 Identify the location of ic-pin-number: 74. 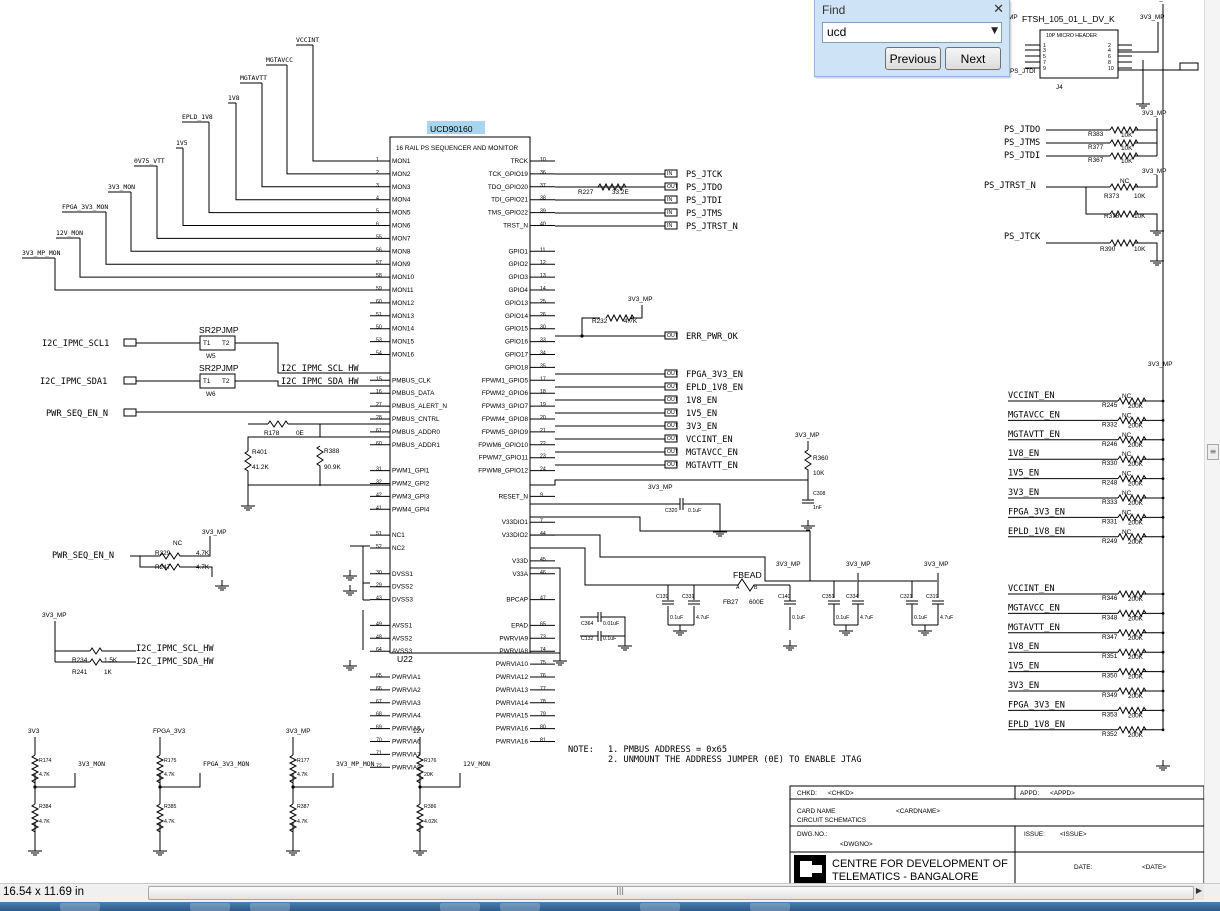
(543, 650).